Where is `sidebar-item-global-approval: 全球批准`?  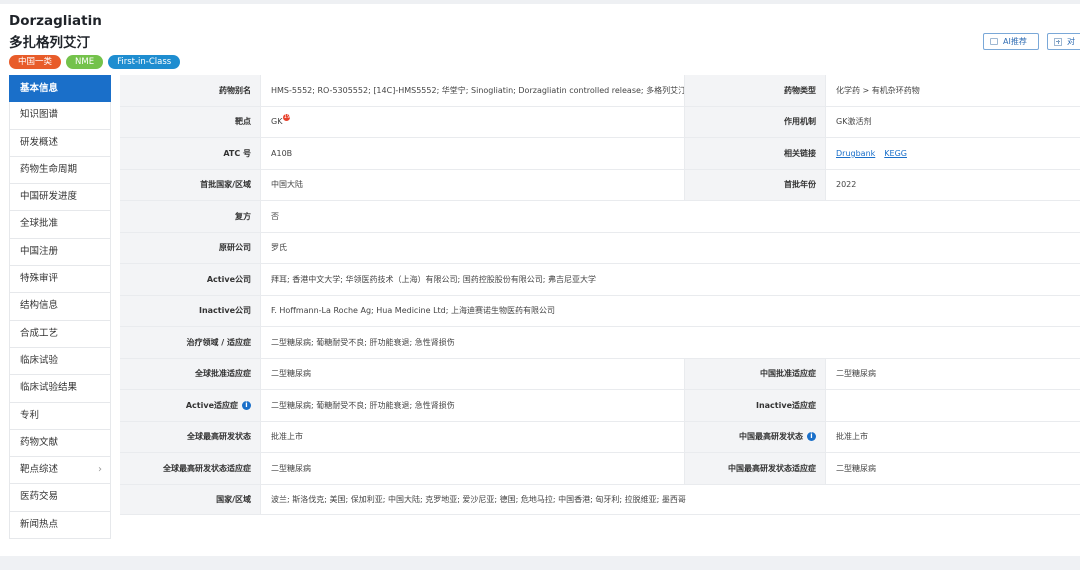
sidebar-item-global-approval: 全球批准 is located at coordinates (60, 225).